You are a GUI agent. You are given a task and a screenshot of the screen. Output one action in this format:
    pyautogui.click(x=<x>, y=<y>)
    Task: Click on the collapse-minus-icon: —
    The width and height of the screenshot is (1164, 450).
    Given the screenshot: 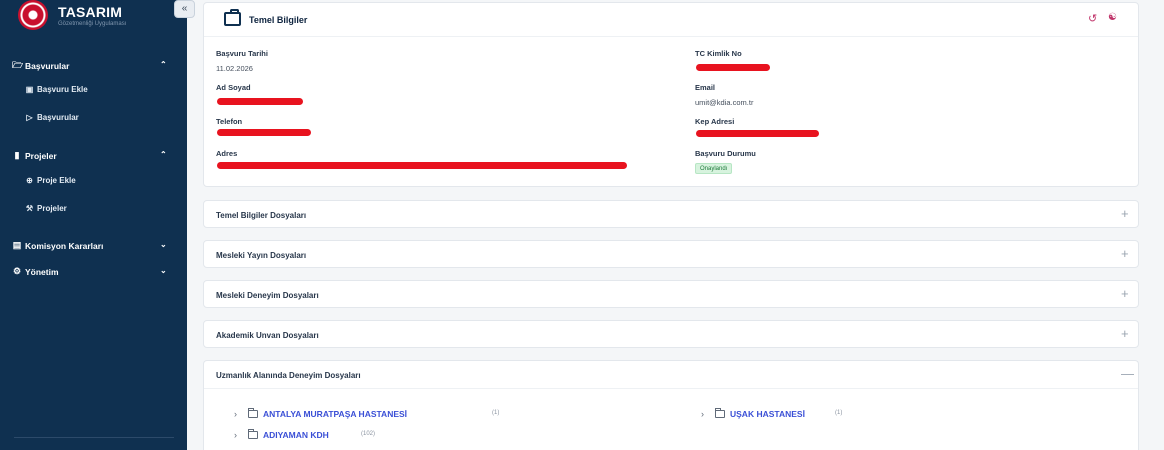 What is the action you would take?
    pyautogui.click(x=1127, y=373)
    